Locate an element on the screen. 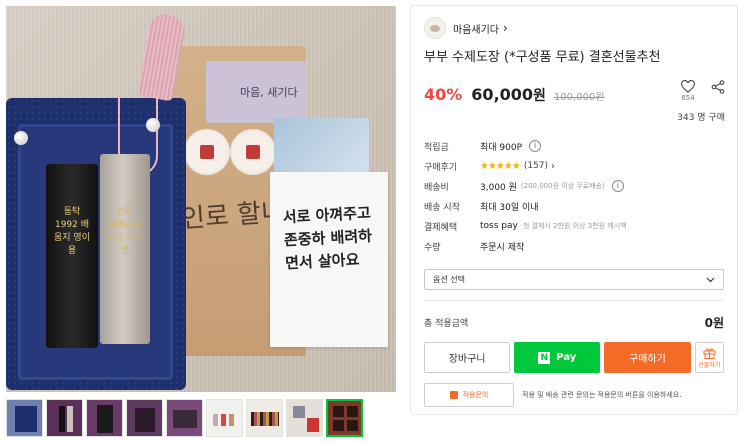 Image resolution: width=743 pixels, height=443 pixels. seller-name: 마음새기다 is located at coordinates (476, 30).